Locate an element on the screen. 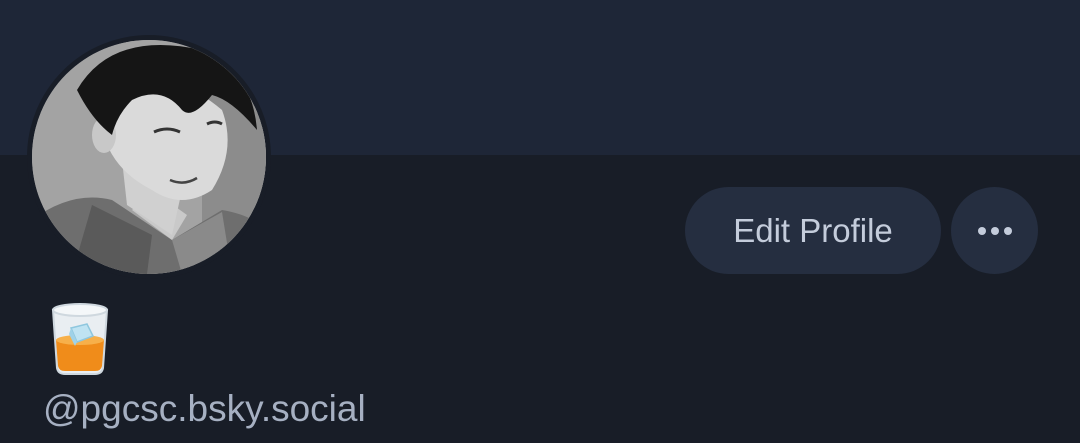 This screenshot has width=1080, height=443. profile-avatar is located at coordinates (149, 157).